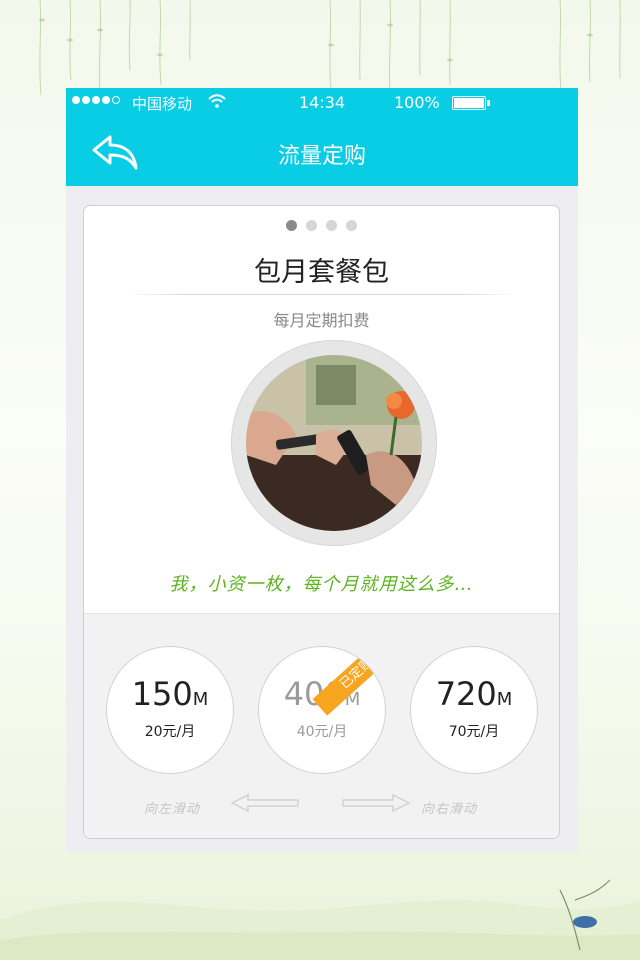 The width and height of the screenshot is (640, 960). Describe the element at coordinates (322, 710) in the screenshot. I see `plan-option-400: 400M 40元/月 已定购` at that location.